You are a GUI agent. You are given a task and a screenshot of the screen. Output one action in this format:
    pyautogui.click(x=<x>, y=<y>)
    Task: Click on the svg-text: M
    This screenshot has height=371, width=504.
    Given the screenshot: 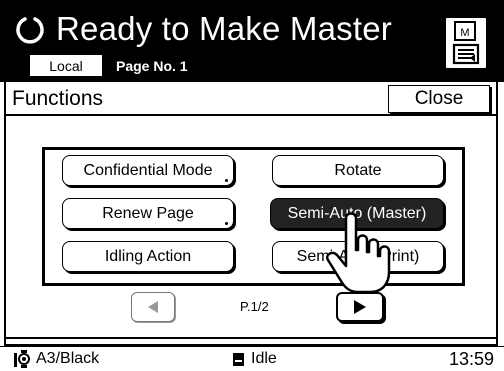 What is the action you would take?
    pyautogui.click(x=464, y=33)
    